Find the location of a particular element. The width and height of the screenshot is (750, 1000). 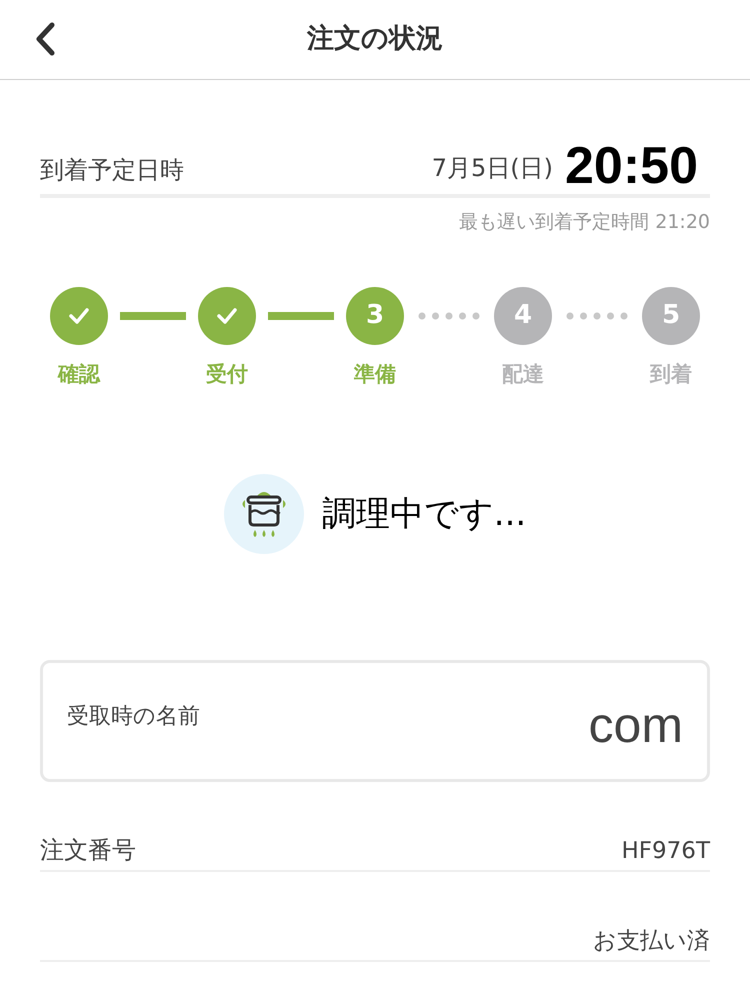

arrival-label: 到着予定日時 is located at coordinates (112, 170).